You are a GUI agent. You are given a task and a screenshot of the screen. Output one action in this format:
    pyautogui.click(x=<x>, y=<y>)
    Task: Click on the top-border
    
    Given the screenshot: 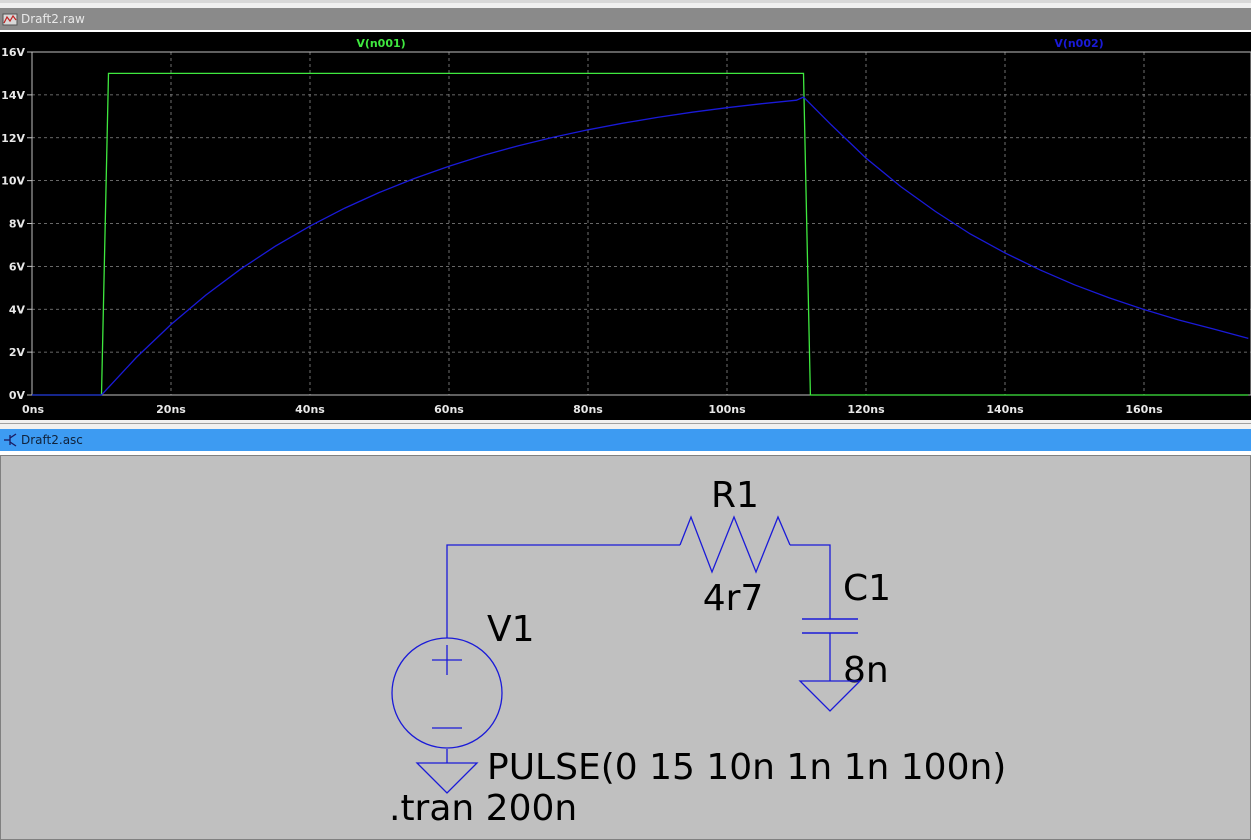 What is the action you would take?
    pyautogui.click(x=625, y=1)
    